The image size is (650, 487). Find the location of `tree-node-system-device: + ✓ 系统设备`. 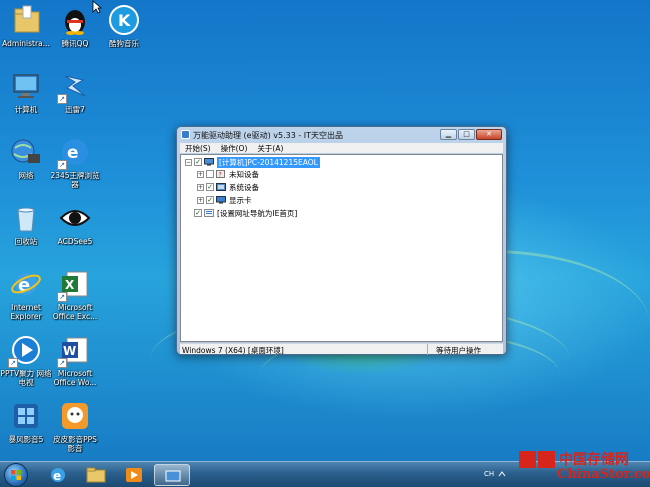

tree-node-system-device: + ✓ 系统设备 is located at coordinates (228, 187).